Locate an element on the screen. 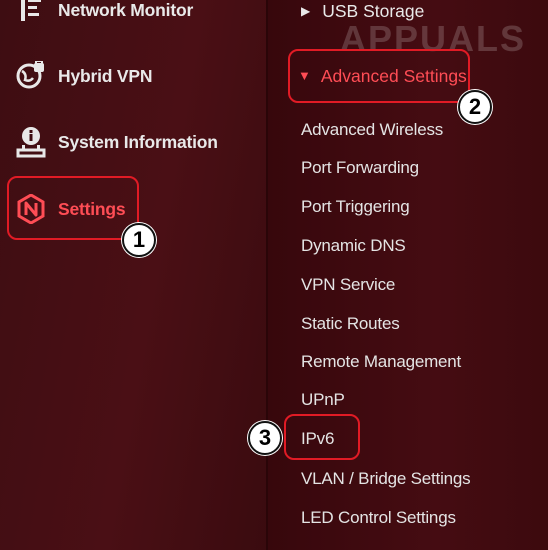  network-monitor-icon is located at coordinates (31, 13).